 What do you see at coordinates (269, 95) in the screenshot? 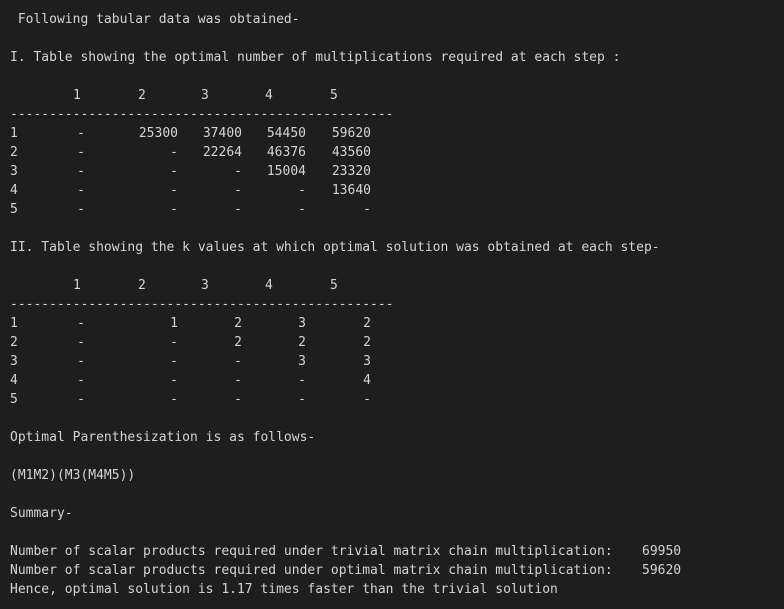
I see `table1-column-header: 4` at bounding box center [269, 95].